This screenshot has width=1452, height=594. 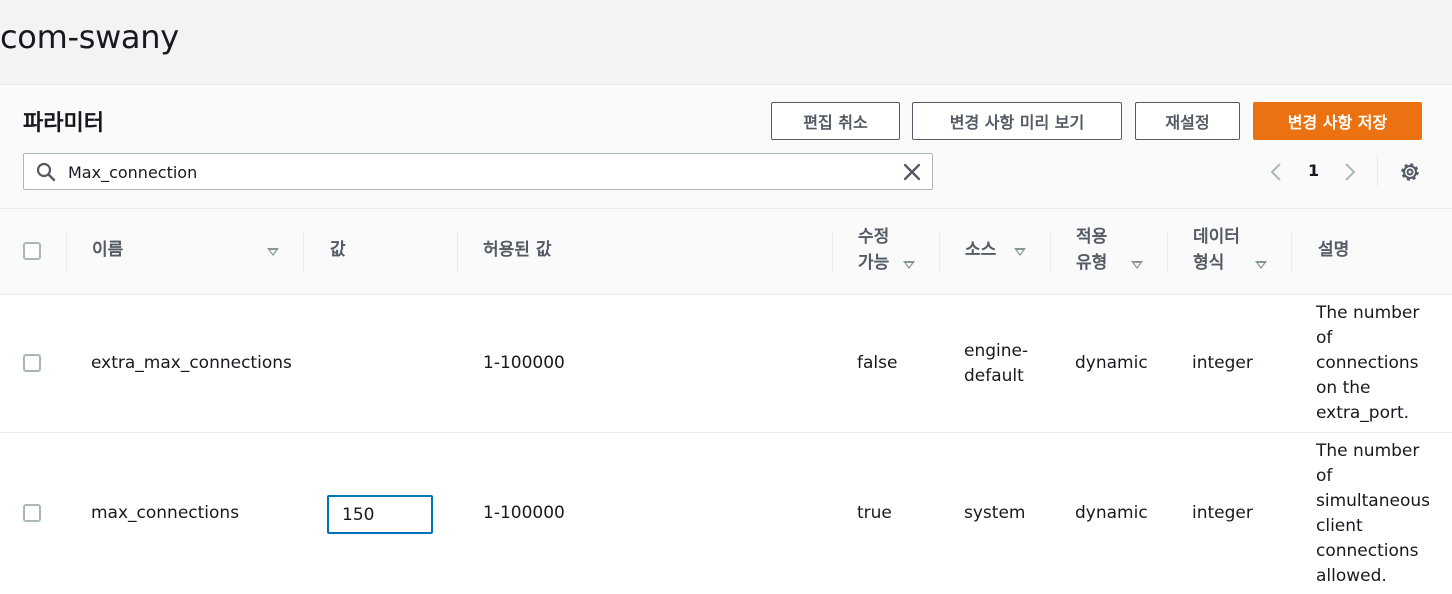 What do you see at coordinates (32, 251) in the screenshot?
I see `select-all-checkbox` at bounding box center [32, 251].